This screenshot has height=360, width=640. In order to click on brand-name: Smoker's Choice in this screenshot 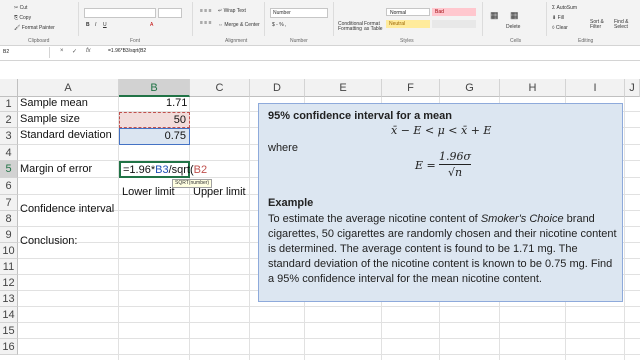, I will do `click(522, 219)`.